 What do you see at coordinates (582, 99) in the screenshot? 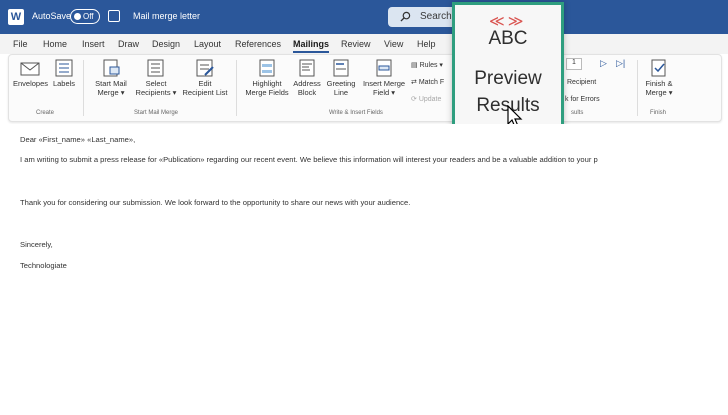
I see `check-for-errors-button: k for Errors` at bounding box center [582, 99].